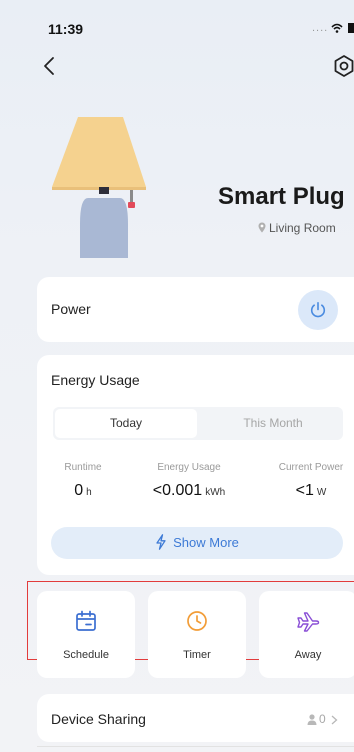 This screenshot has width=354, height=752. I want to click on stat-label: Current Power, so click(311, 467).